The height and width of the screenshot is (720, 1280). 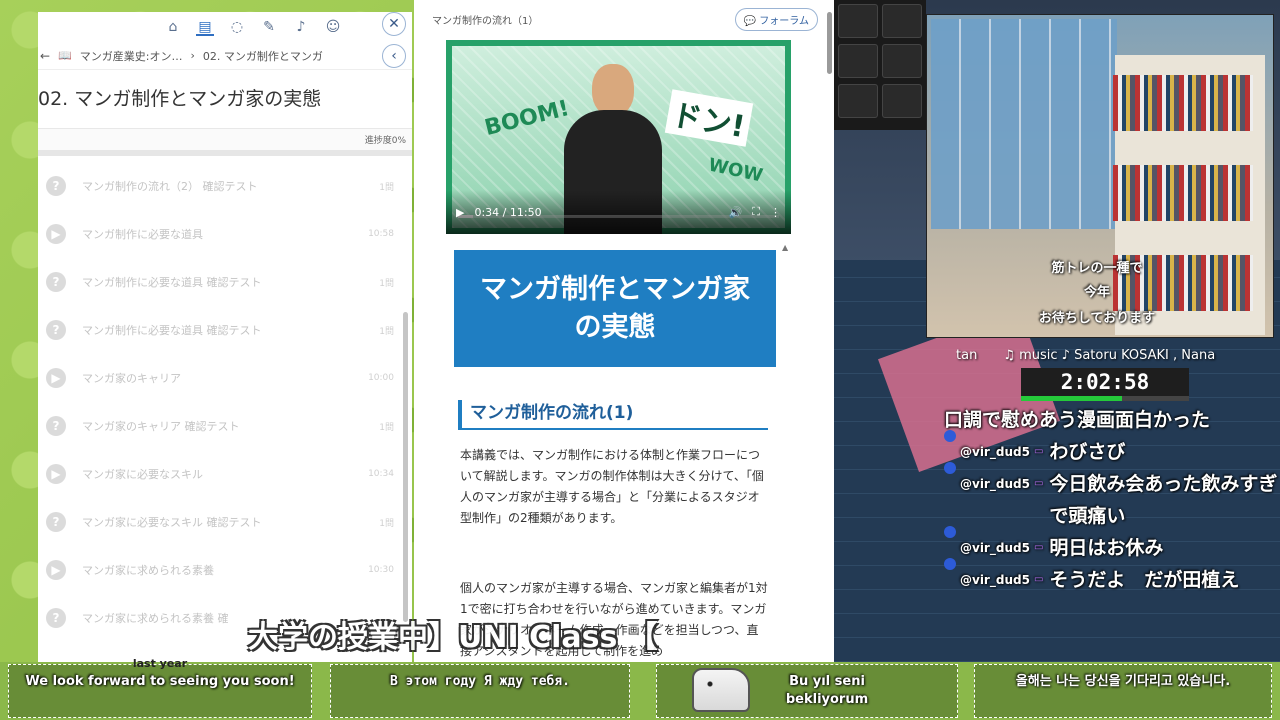 What do you see at coordinates (65, 55) in the screenshot?
I see `book-open-icon: 📖` at bounding box center [65, 55].